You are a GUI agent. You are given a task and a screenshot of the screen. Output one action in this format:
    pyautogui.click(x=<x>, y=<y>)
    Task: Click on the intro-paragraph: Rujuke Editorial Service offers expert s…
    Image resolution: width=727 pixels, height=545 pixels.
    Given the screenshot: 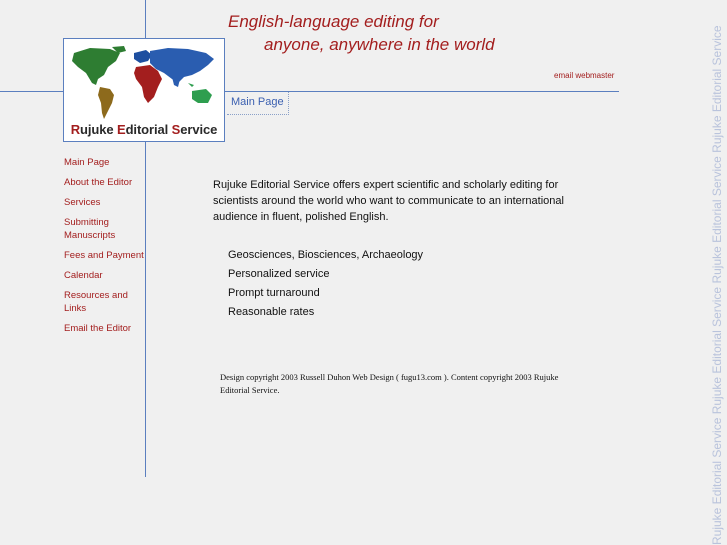 What is the action you would take?
    pyautogui.click(x=388, y=201)
    